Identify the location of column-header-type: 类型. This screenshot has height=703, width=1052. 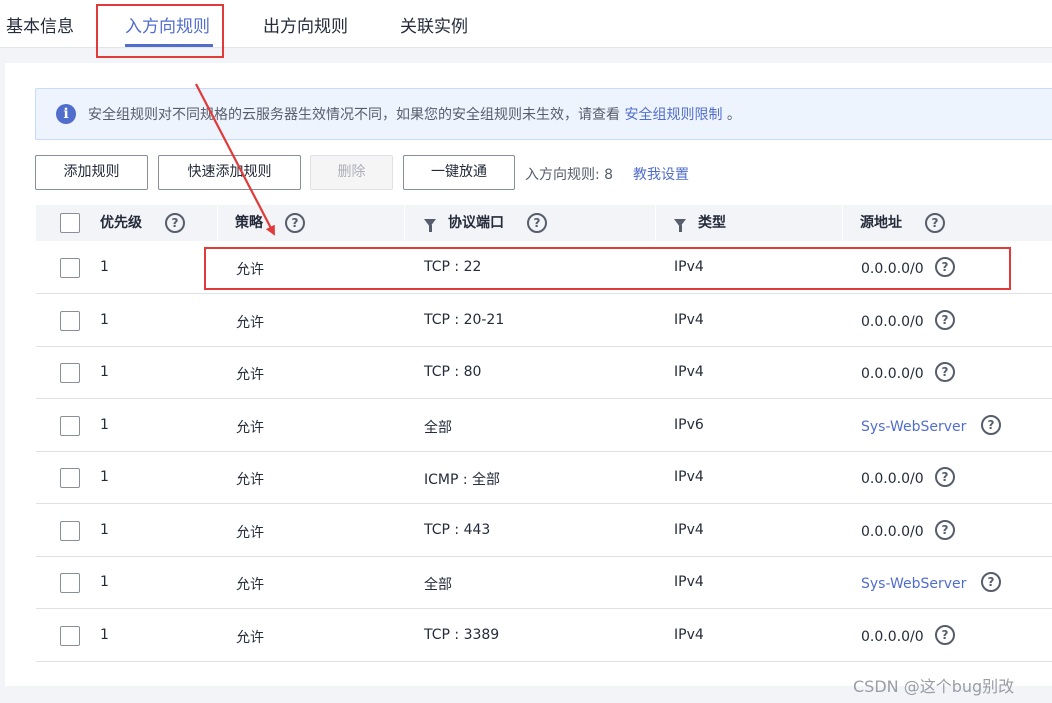
(712, 223).